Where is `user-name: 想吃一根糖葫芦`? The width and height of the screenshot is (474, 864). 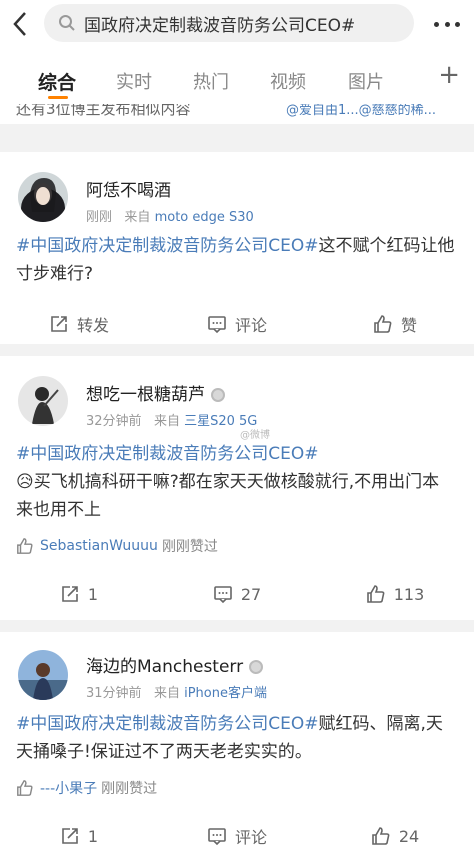 user-name: 想吃一根糖葫芦 is located at coordinates (155, 392).